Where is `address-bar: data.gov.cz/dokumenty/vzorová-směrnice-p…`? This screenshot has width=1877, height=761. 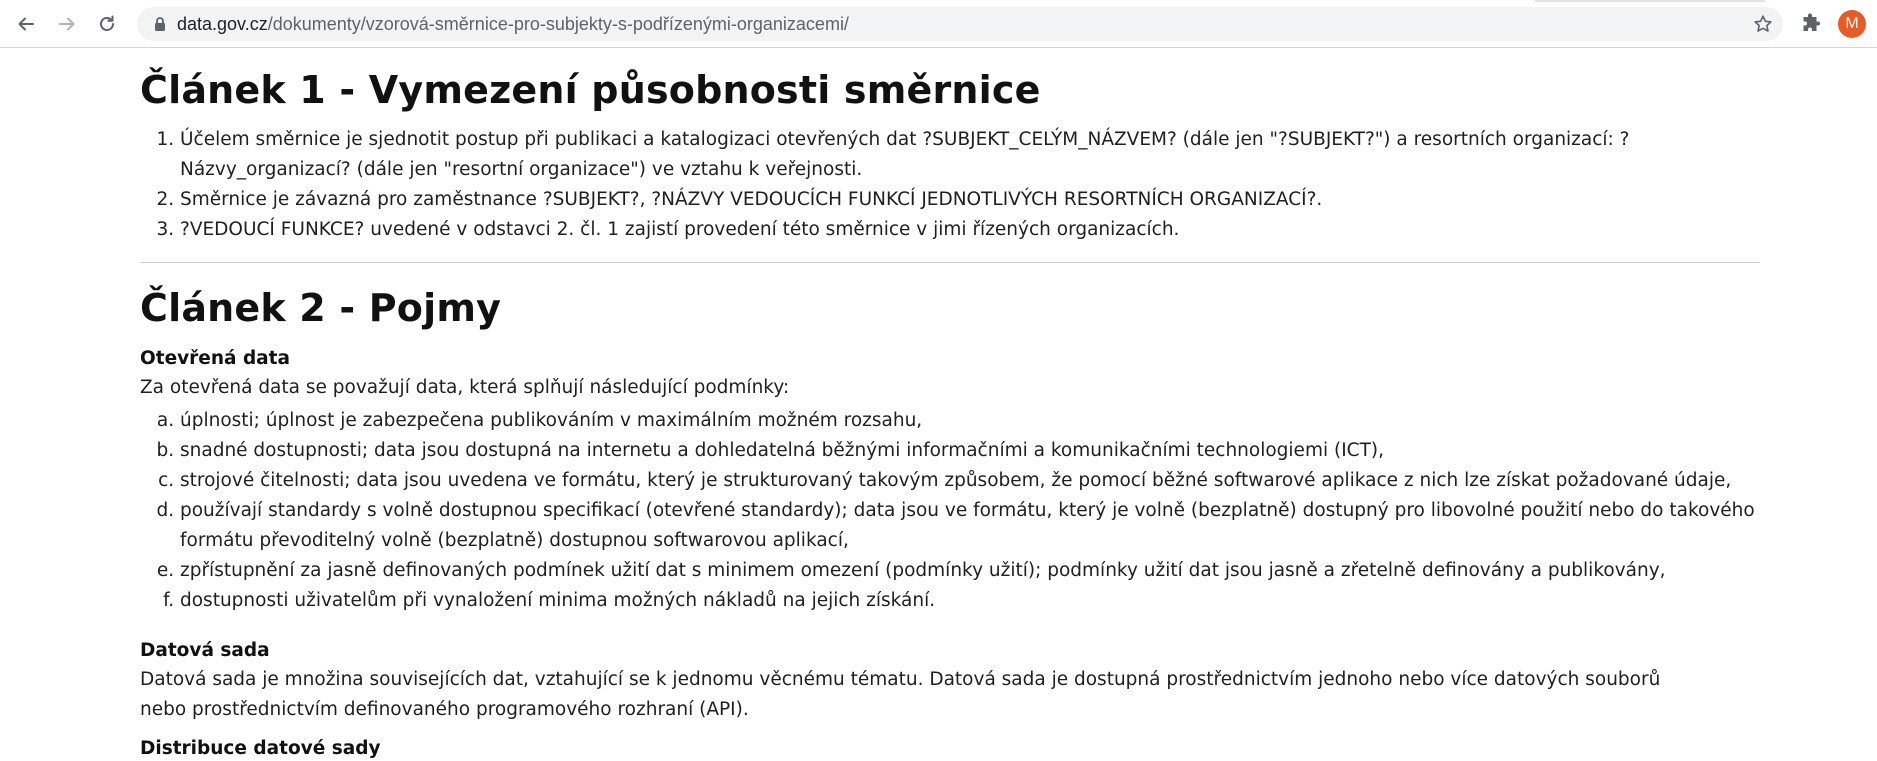 address-bar: data.gov.cz/dokumenty/vzorová-směrnice-p… is located at coordinates (960, 24).